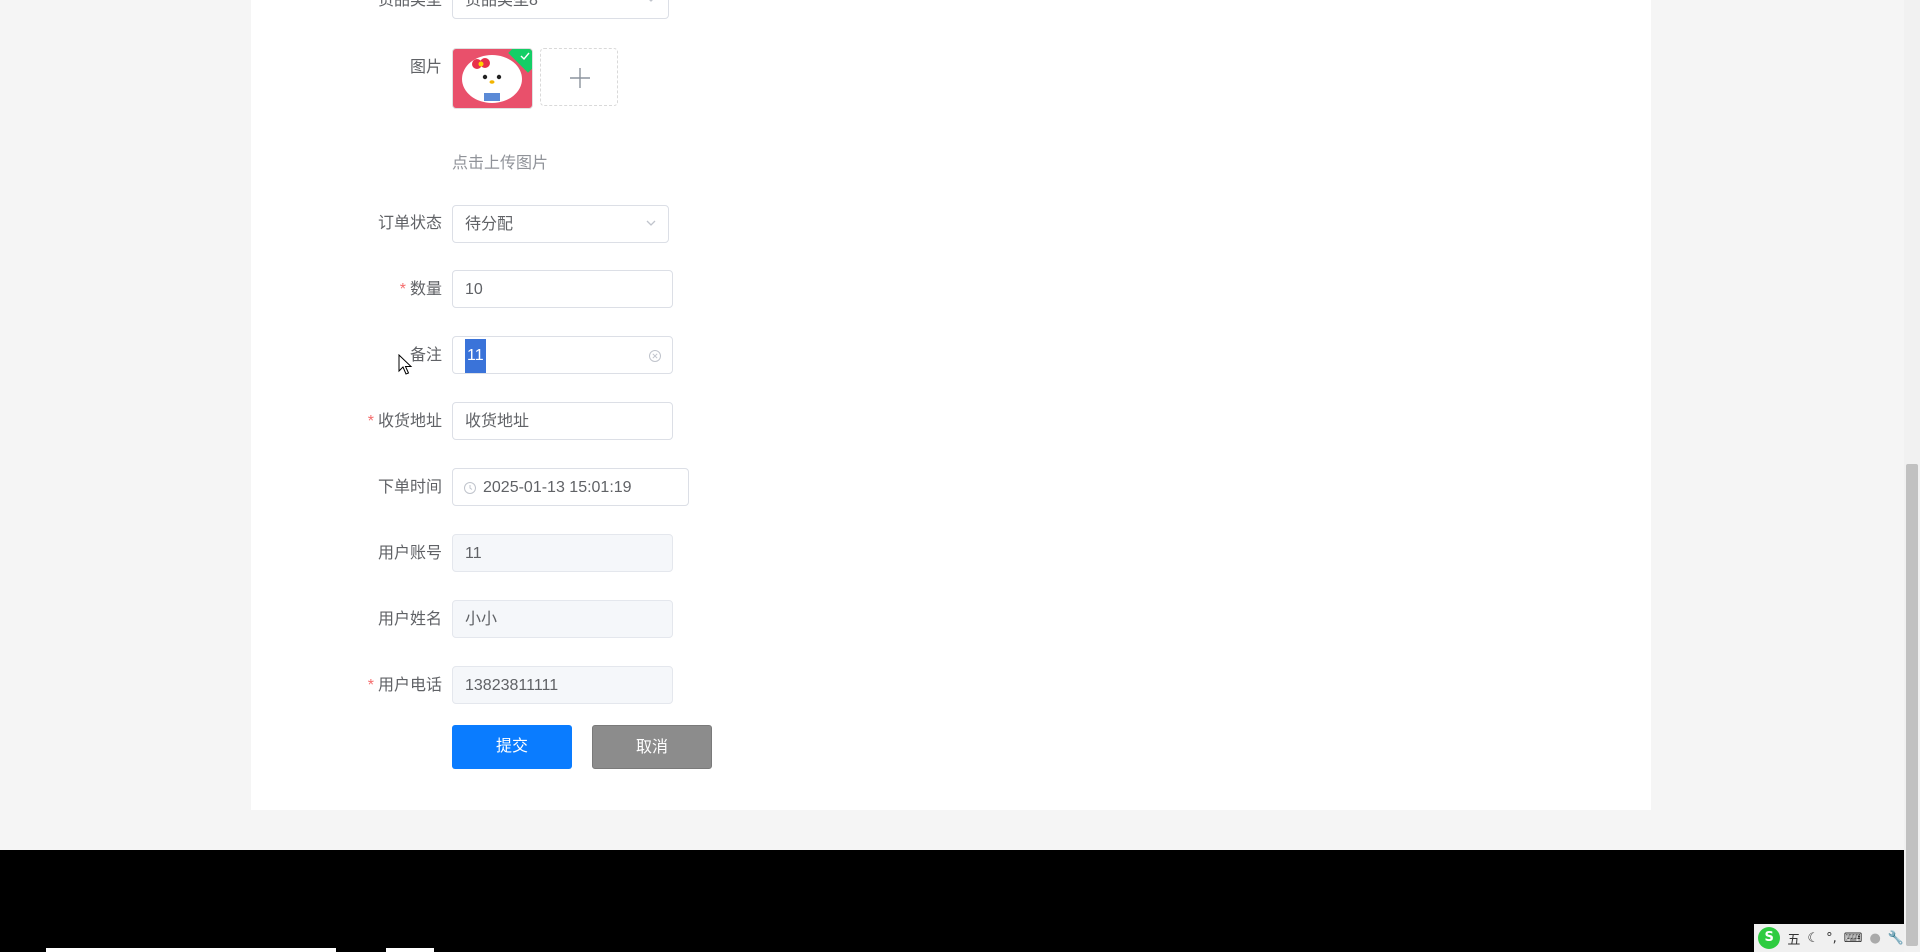 Image resolution: width=1920 pixels, height=952 pixels. What do you see at coordinates (560, 9) in the screenshot?
I see `goods-type-select: 货品类型8` at bounding box center [560, 9].